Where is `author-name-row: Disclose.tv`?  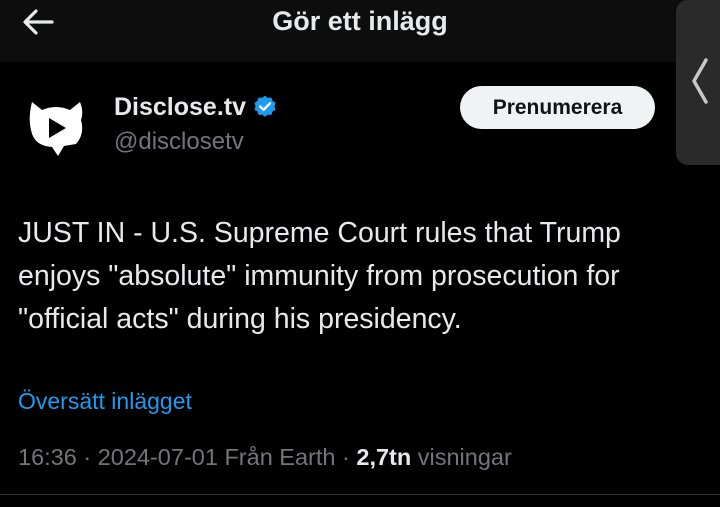
author-name-row: Disclose.tv is located at coordinates (196, 107).